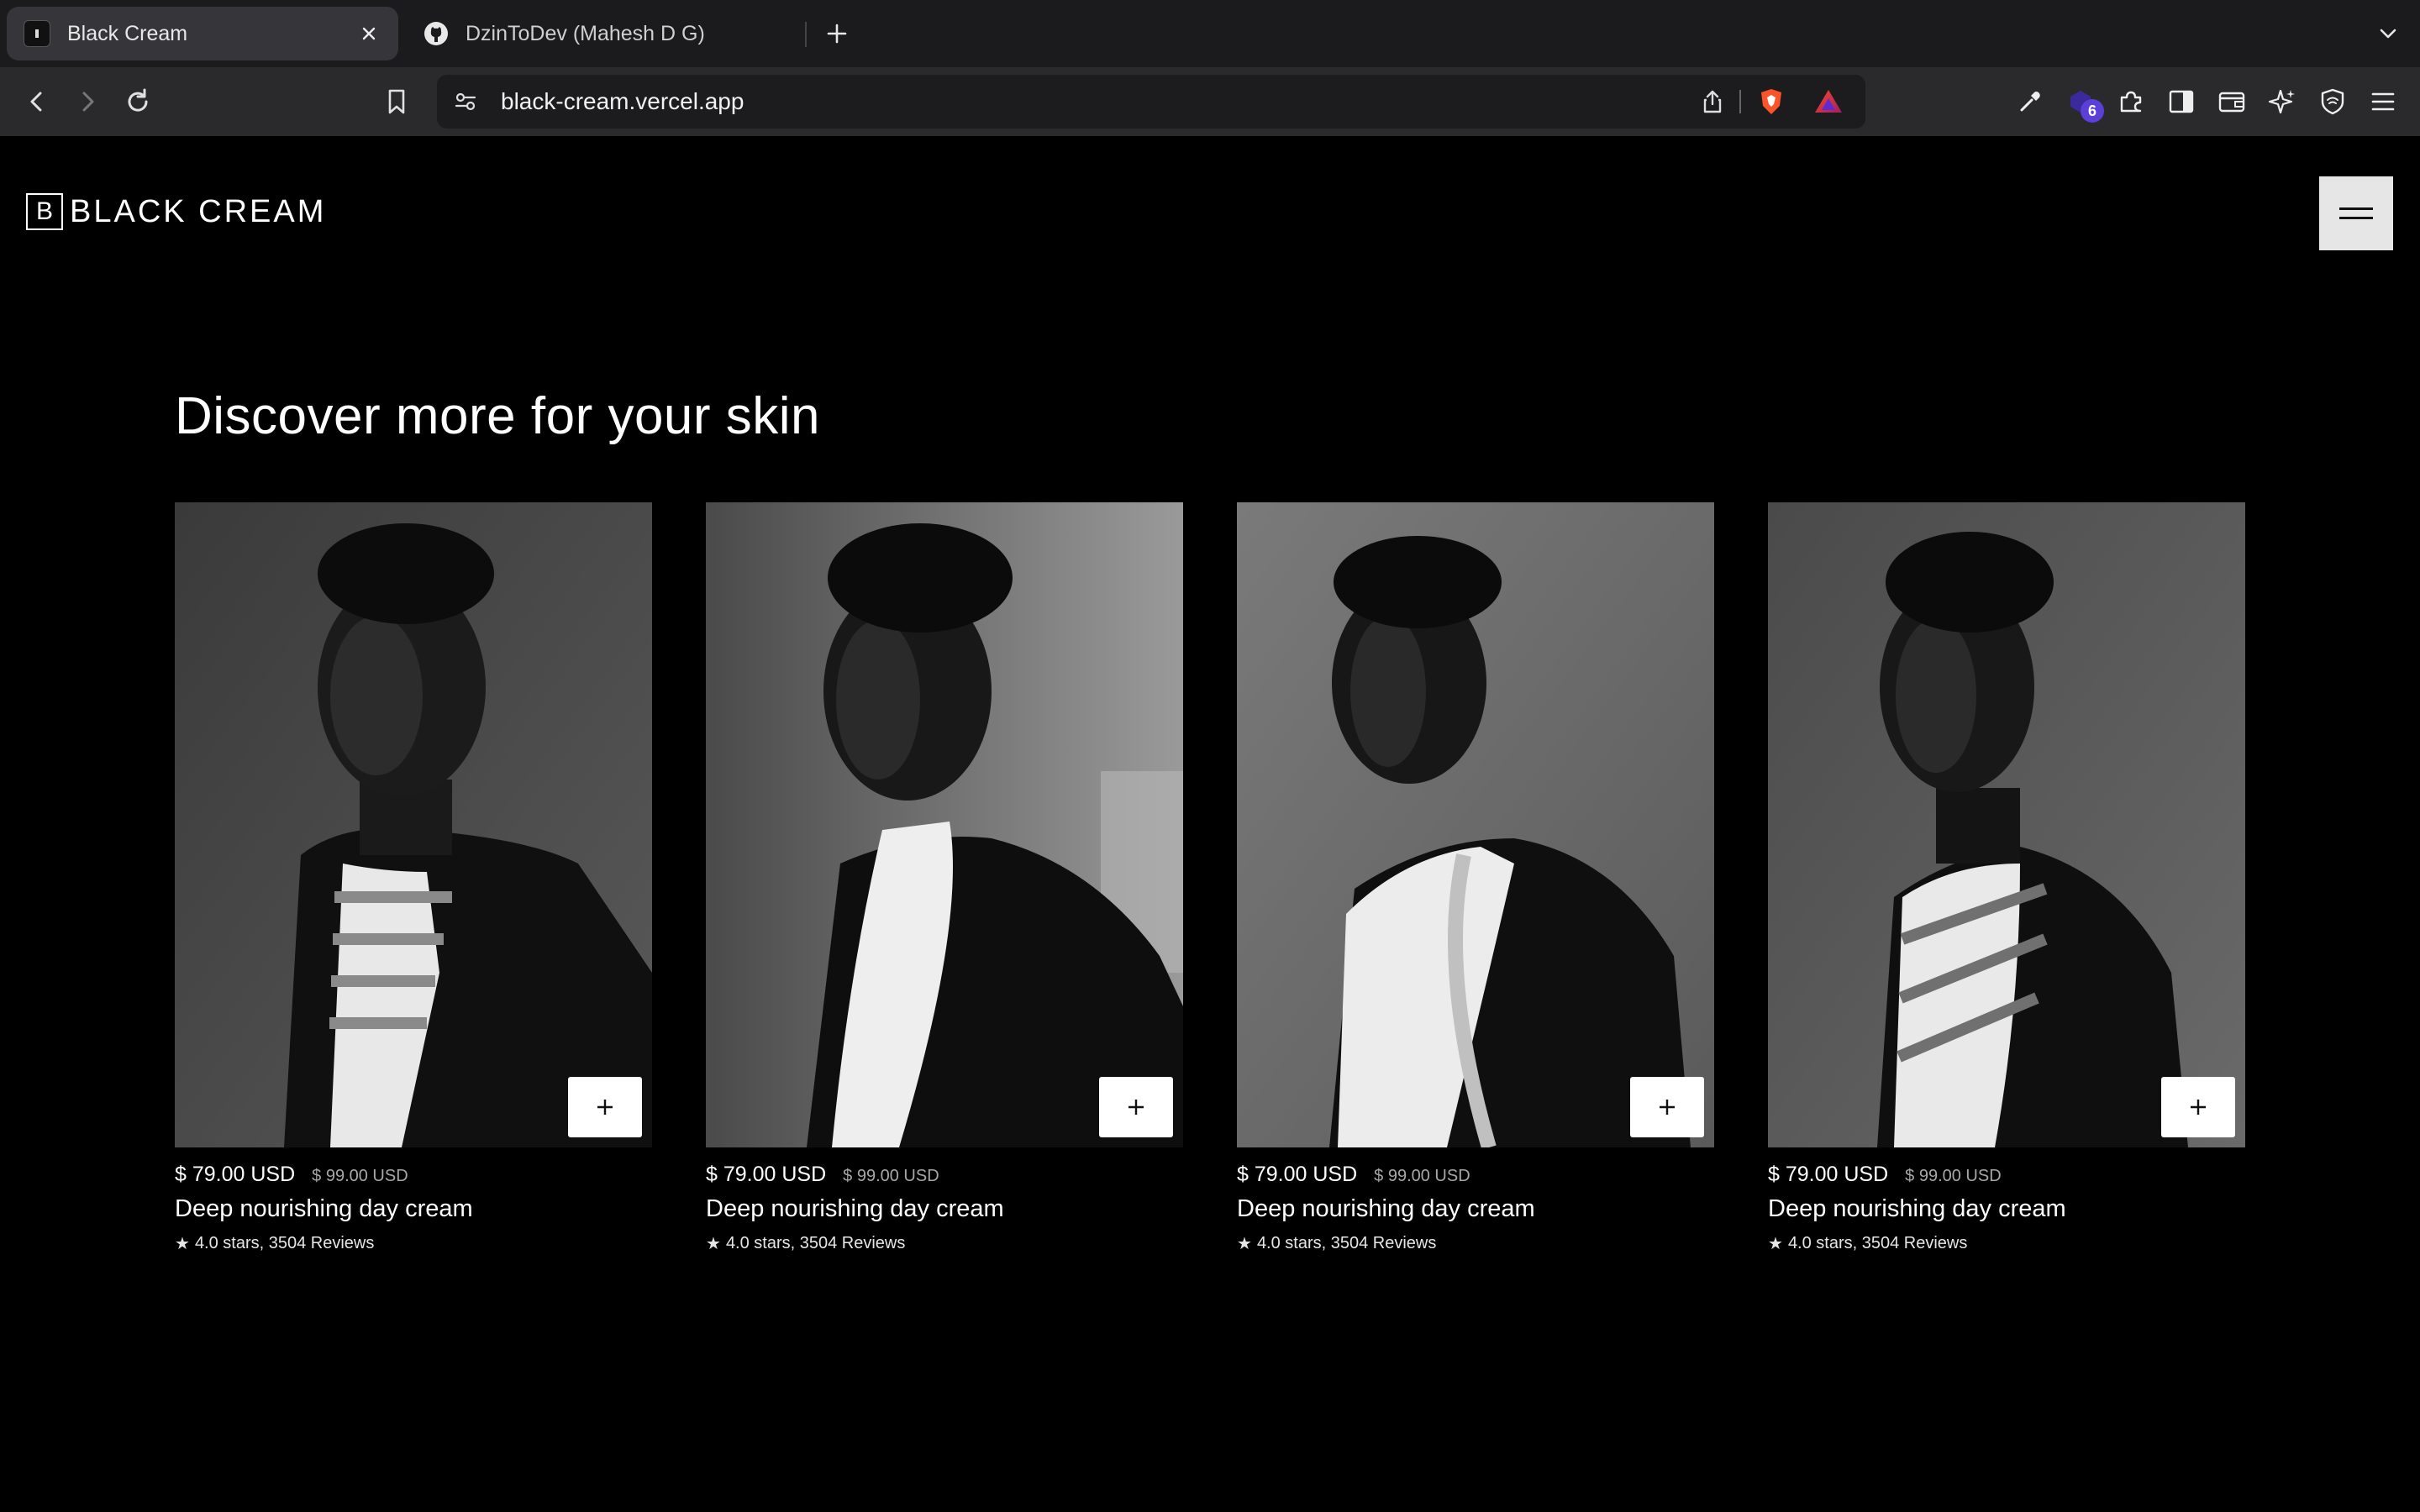 This screenshot has height=1512, width=2420. What do you see at coordinates (202, 33) in the screenshot?
I see `tab-black-cream: Black Cream` at bounding box center [202, 33].